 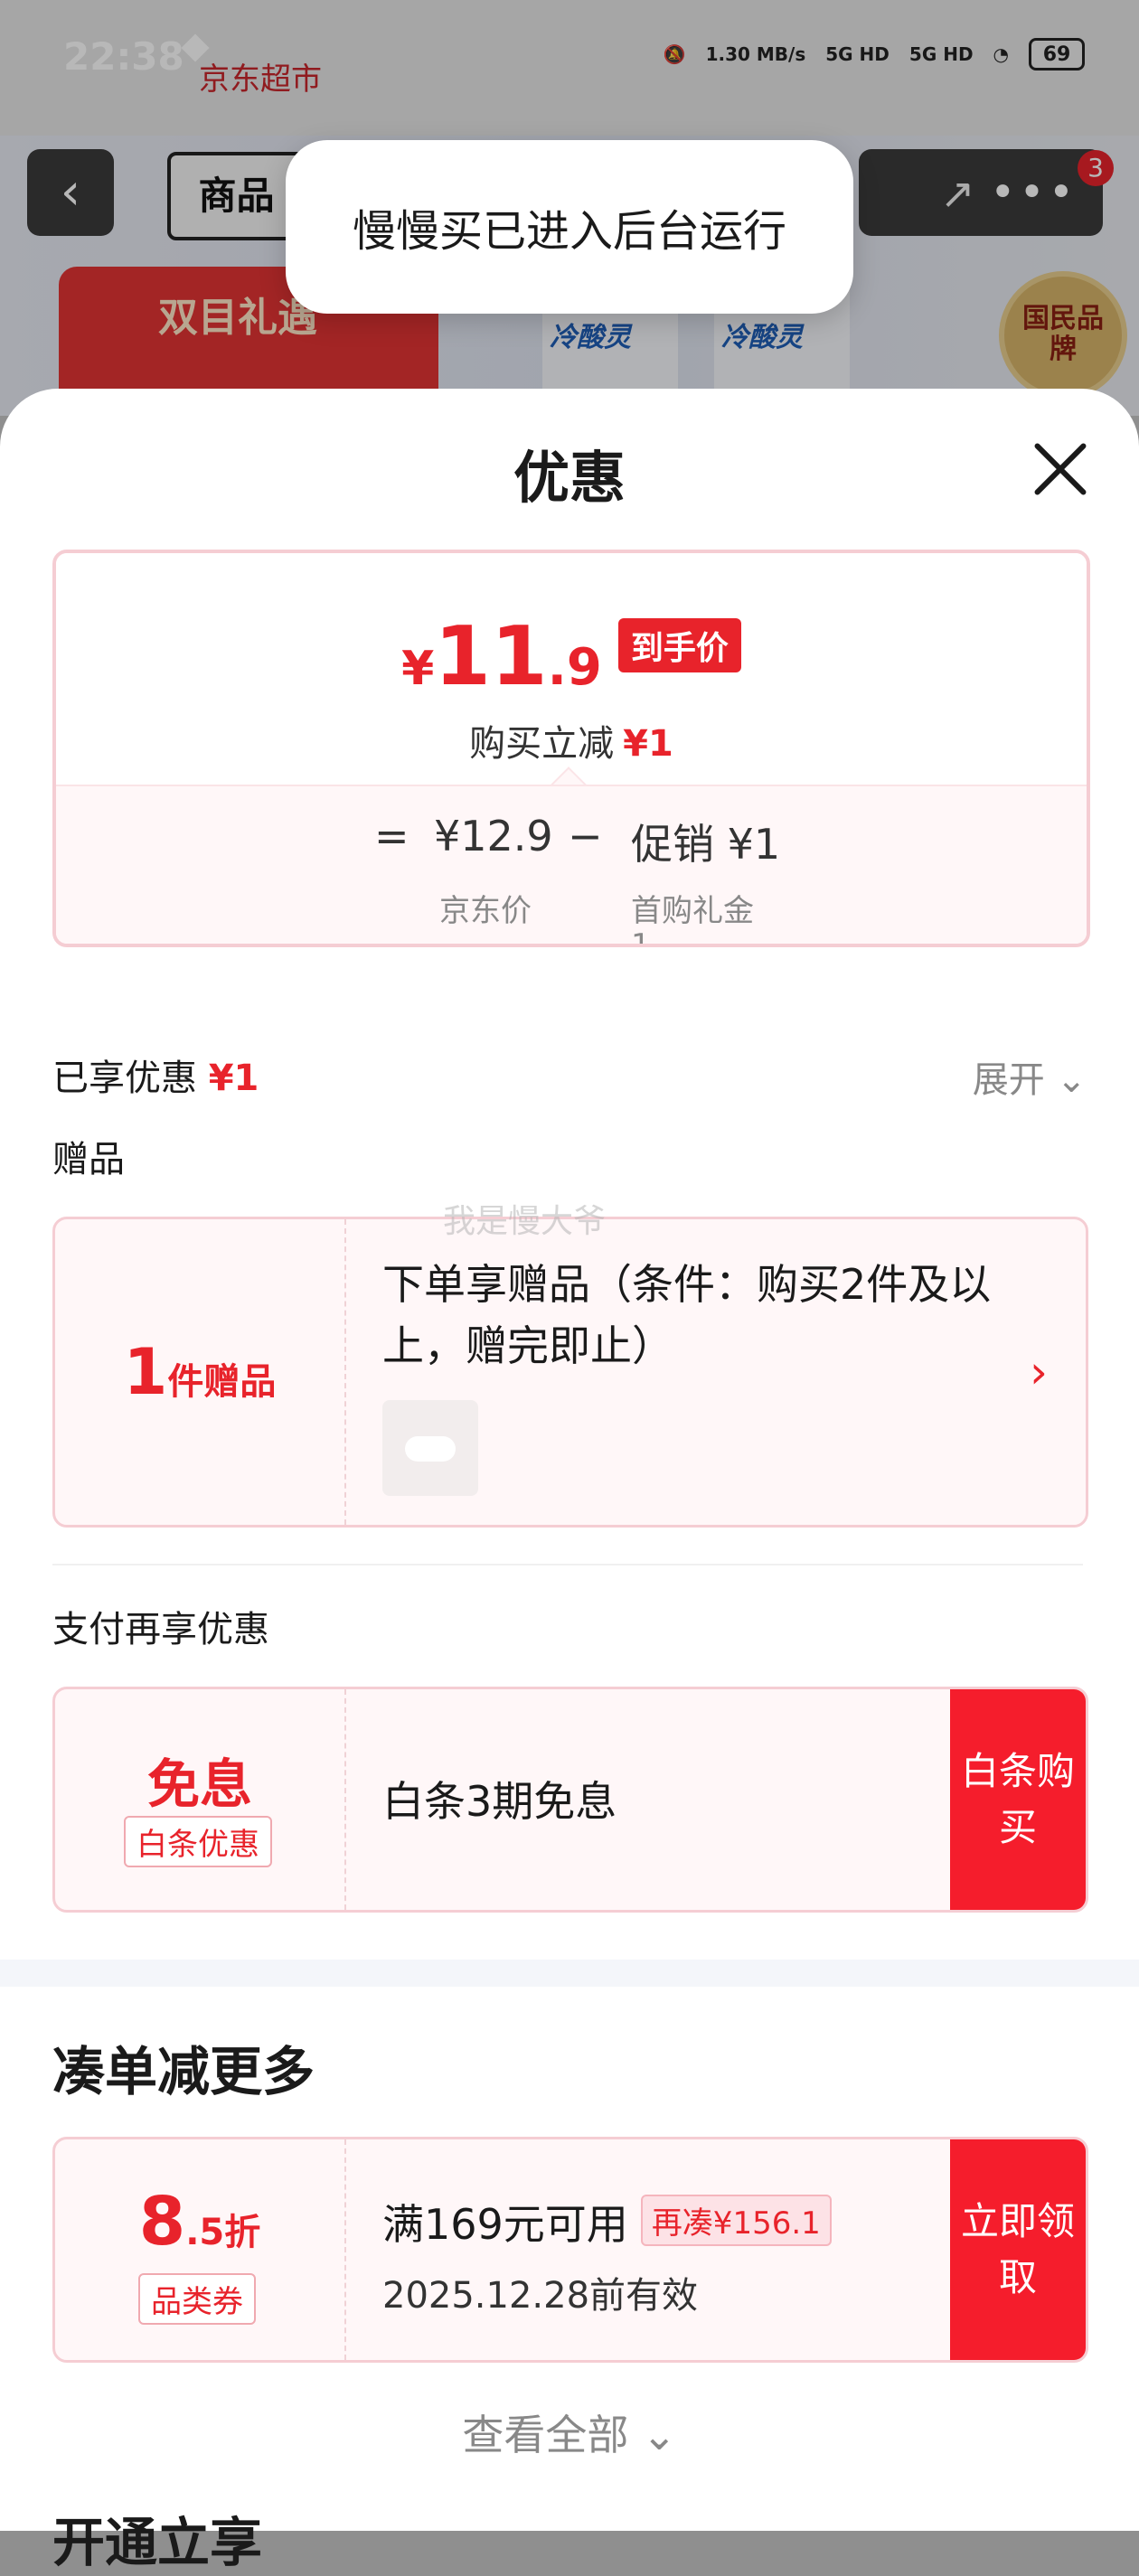 I want to click on price-summary: ¥11.9 到手价 购买立减 ¥1, so click(x=571, y=669).